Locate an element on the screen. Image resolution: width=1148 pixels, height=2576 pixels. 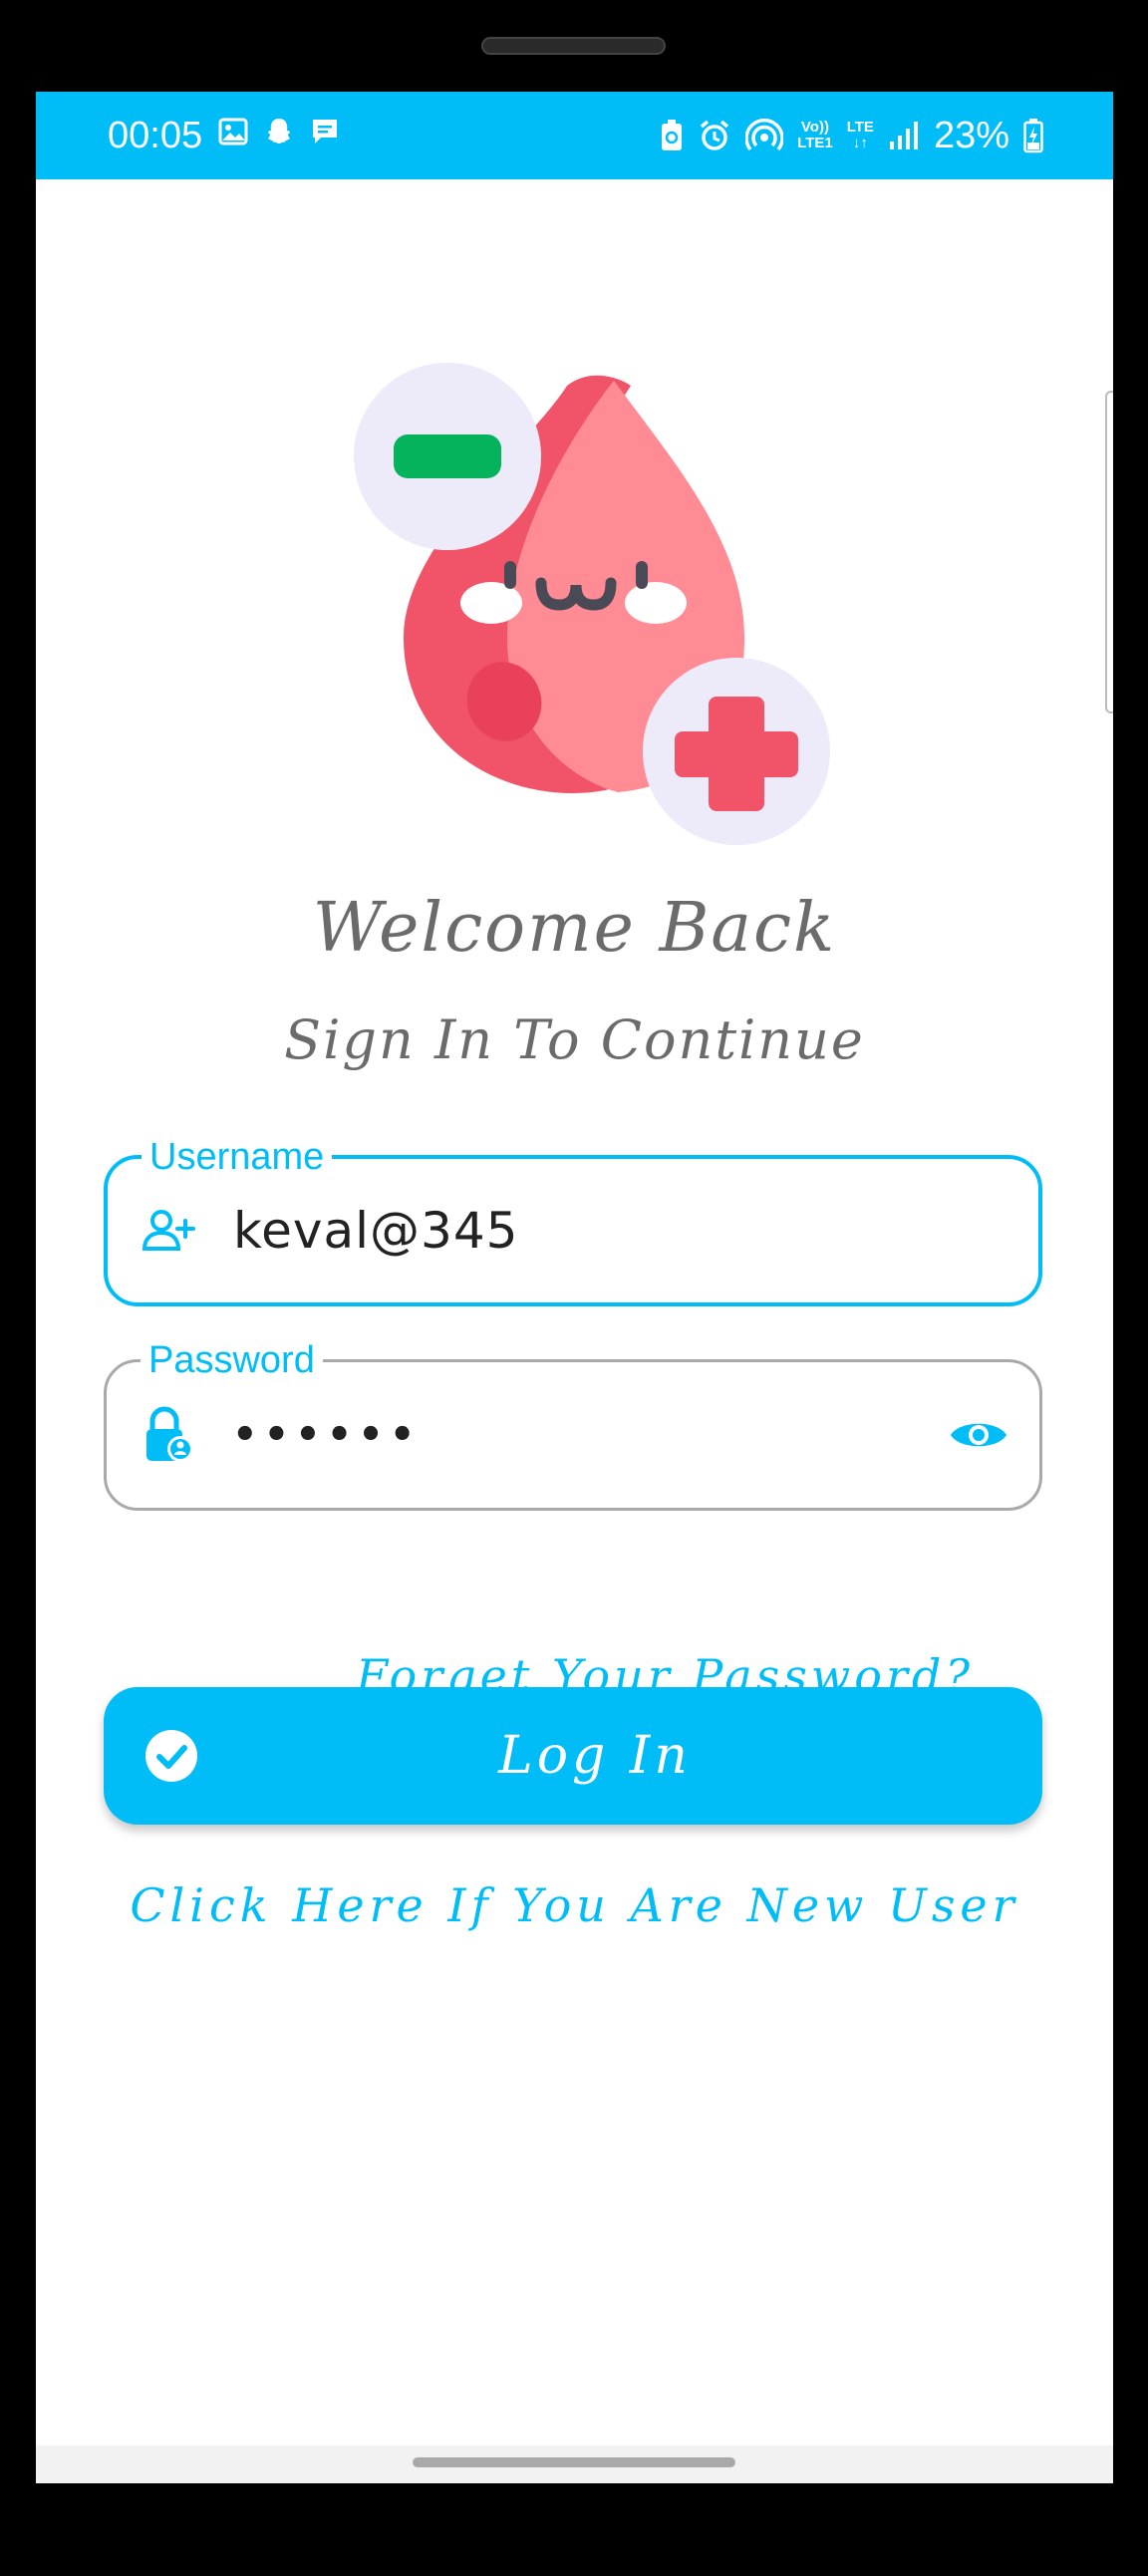
username-label: Username is located at coordinates (237, 1157).